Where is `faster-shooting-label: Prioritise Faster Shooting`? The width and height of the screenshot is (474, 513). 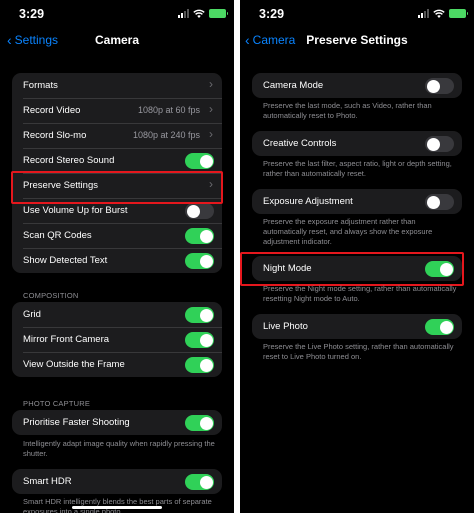
faster-shooting-label: Prioritise Faster Shooting is located at coordinates (76, 422).